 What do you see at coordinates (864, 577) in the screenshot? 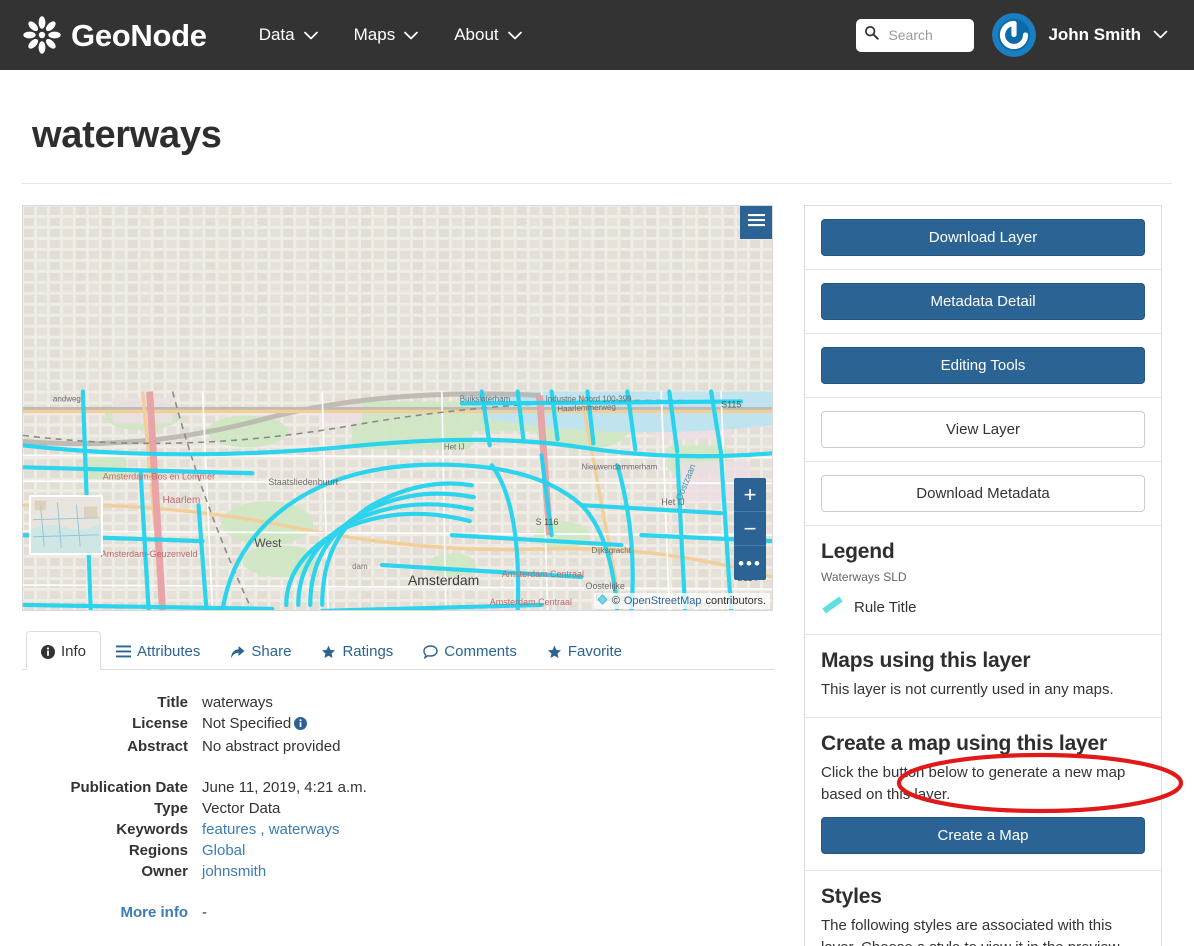
I see `legend-subtitle: Waterways SLD` at bounding box center [864, 577].